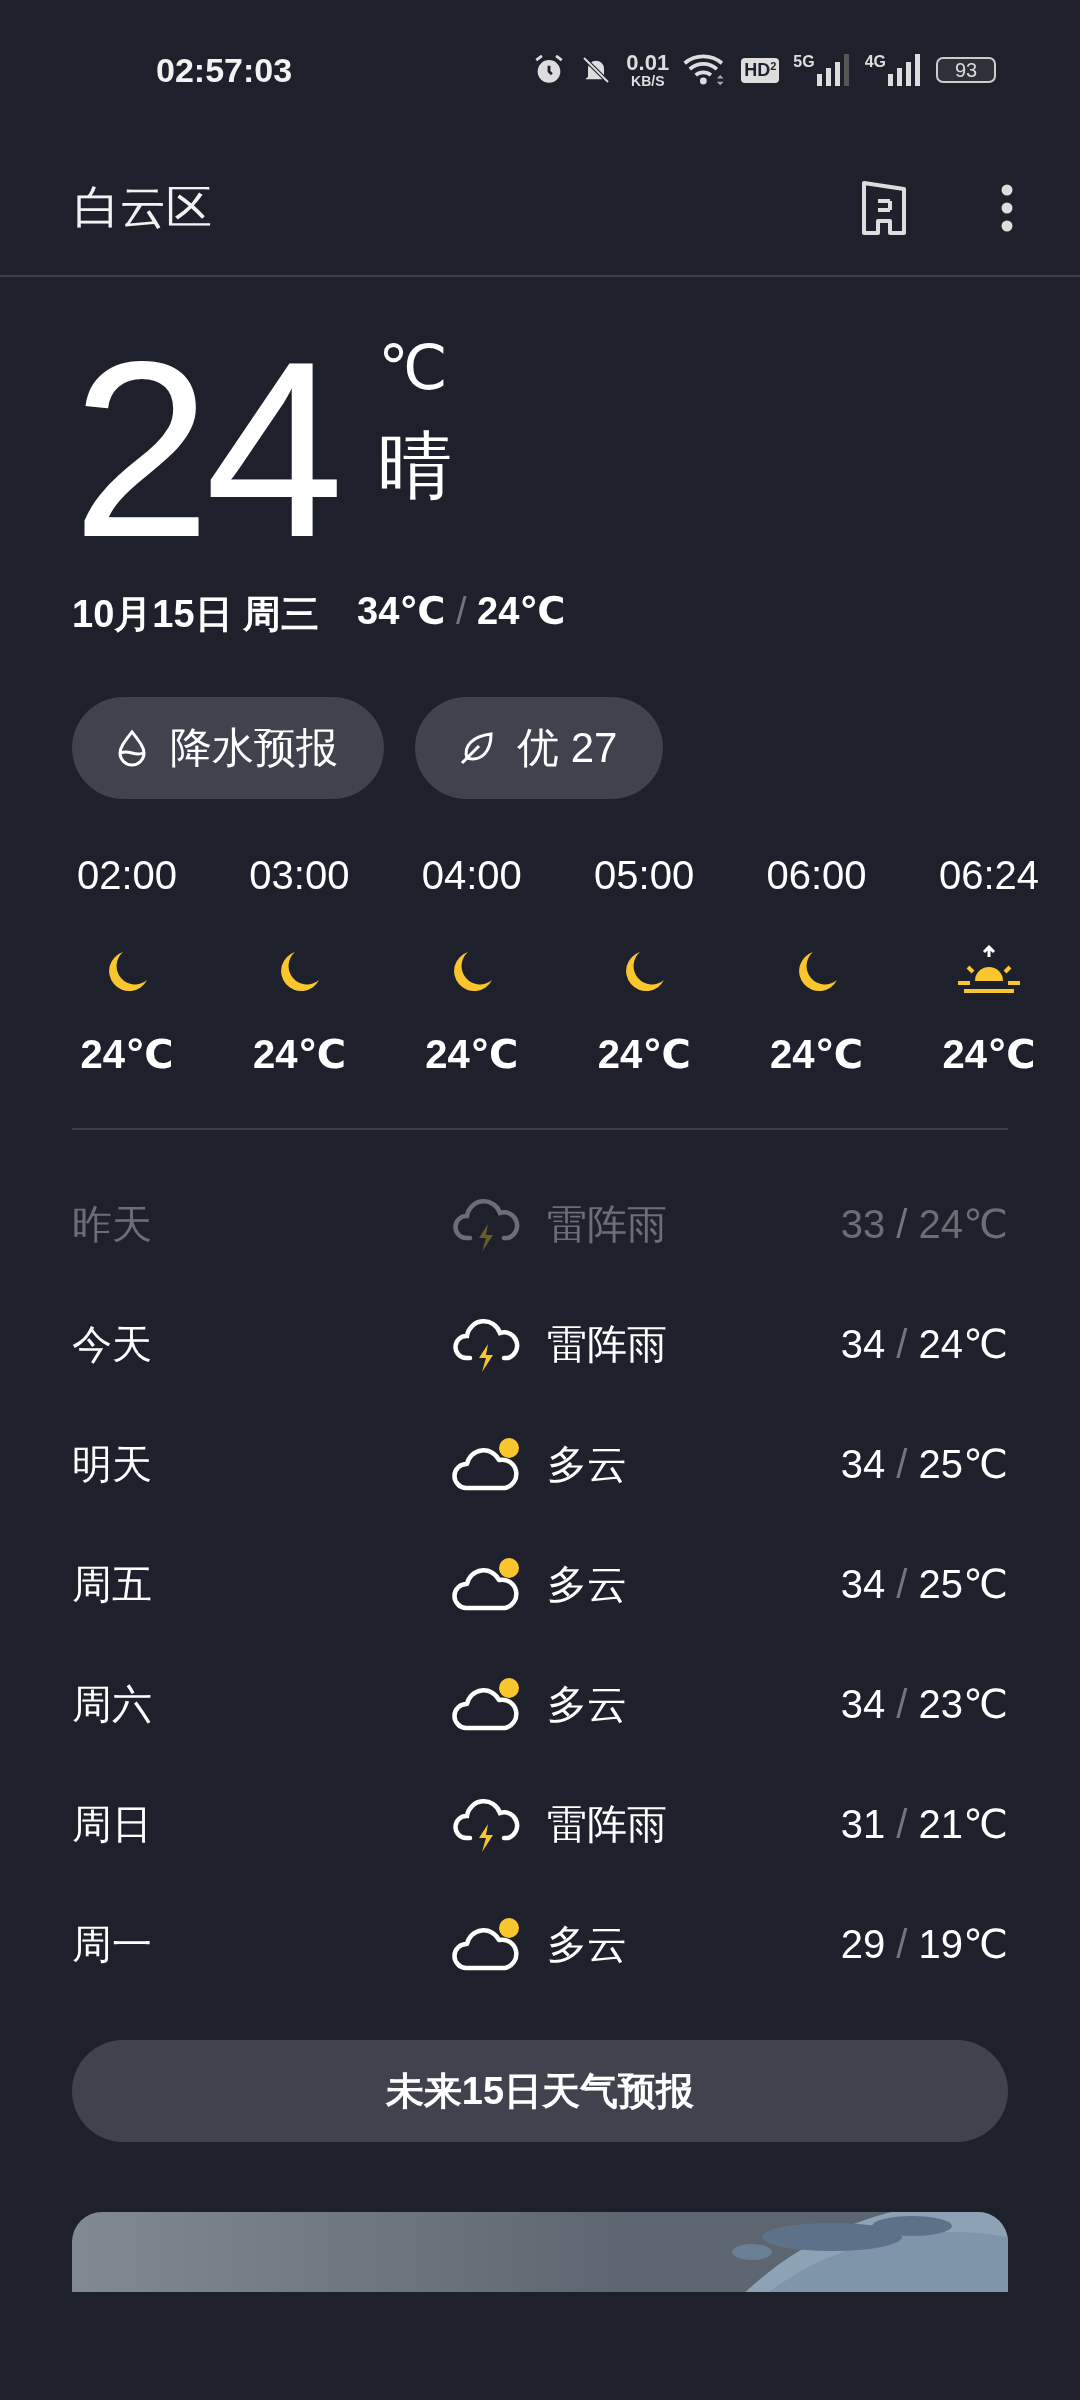  Describe the element at coordinates (875, 62) in the screenshot. I see `network-type: 4G` at that location.